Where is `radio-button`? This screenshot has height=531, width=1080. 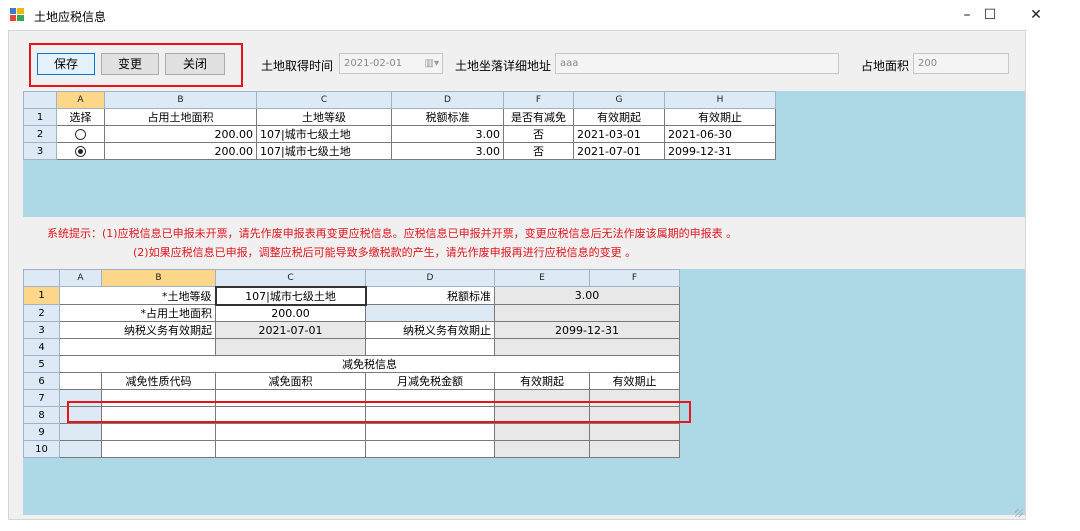 radio-button is located at coordinates (80, 134).